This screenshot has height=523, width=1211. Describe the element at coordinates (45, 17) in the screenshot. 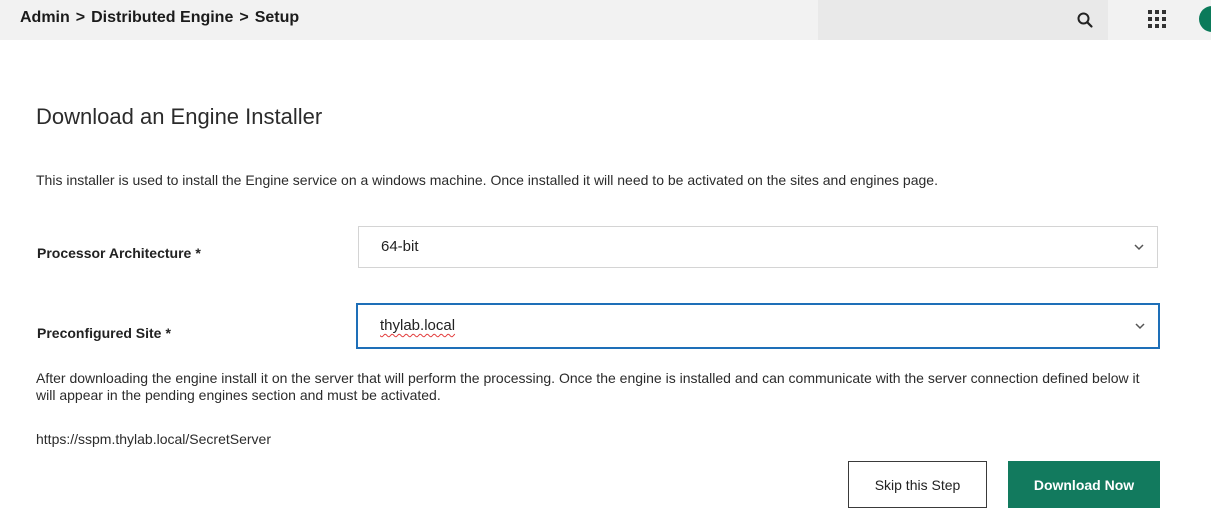

I see `breadcrumb-item-admin: Admin` at that location.